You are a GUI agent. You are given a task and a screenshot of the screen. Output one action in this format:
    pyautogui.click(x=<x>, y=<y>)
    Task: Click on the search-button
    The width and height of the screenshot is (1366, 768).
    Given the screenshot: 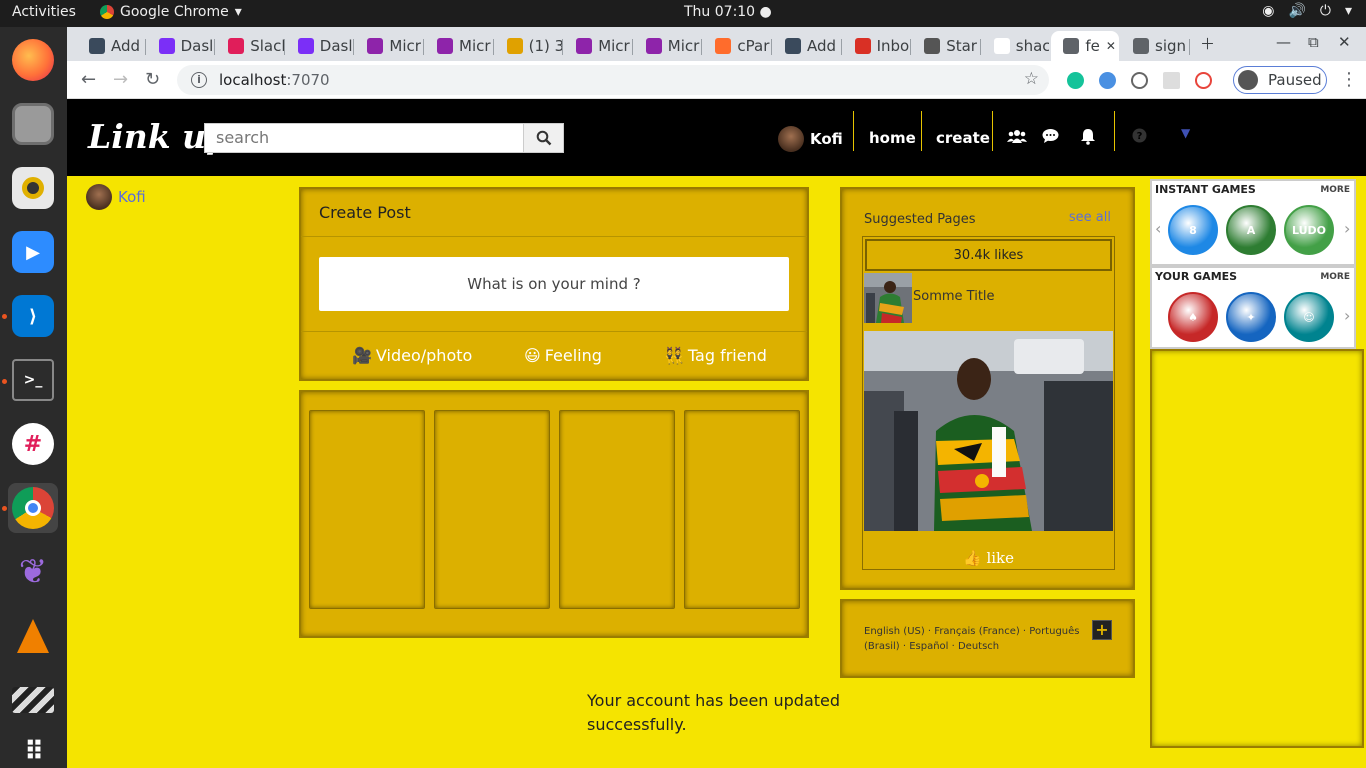 What is the action you would take?
    pyautogui.click(x=543, y=138)
    